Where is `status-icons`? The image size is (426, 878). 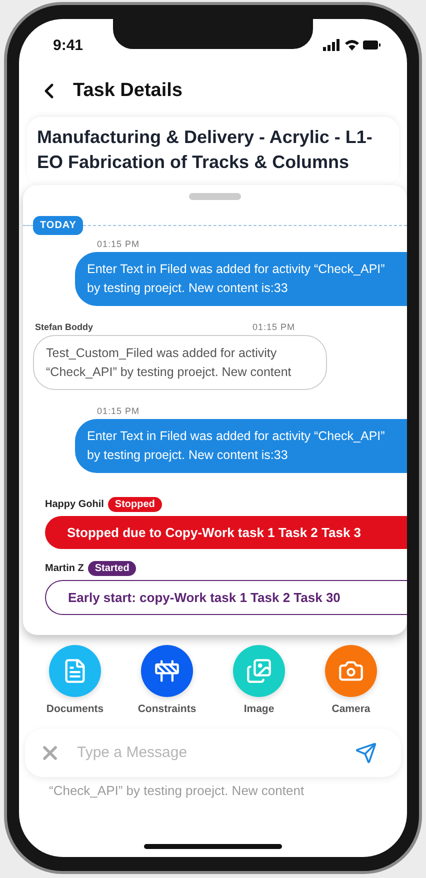 status-icons is located at coordinates (352, 45).